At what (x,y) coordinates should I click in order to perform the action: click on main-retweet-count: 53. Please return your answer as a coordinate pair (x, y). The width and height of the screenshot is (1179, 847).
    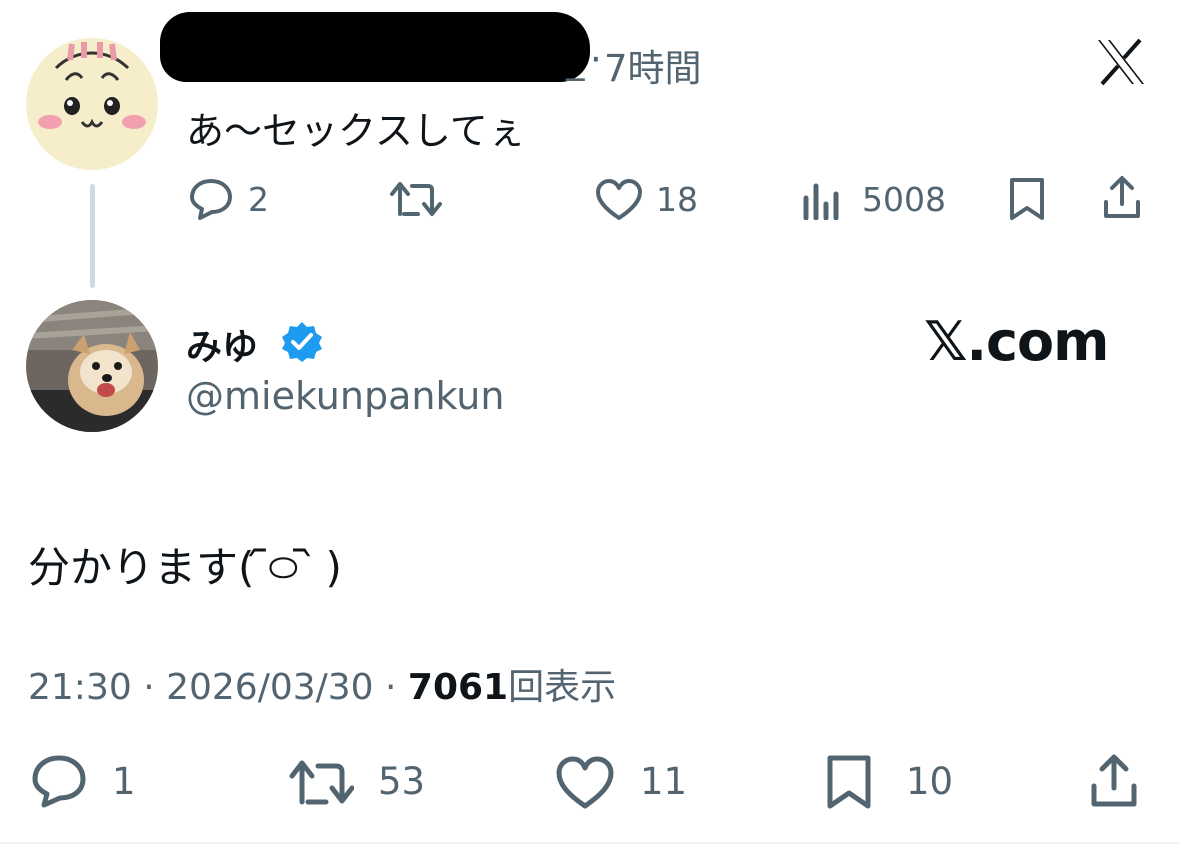
    Looking at the image, I should click on (402, 781).